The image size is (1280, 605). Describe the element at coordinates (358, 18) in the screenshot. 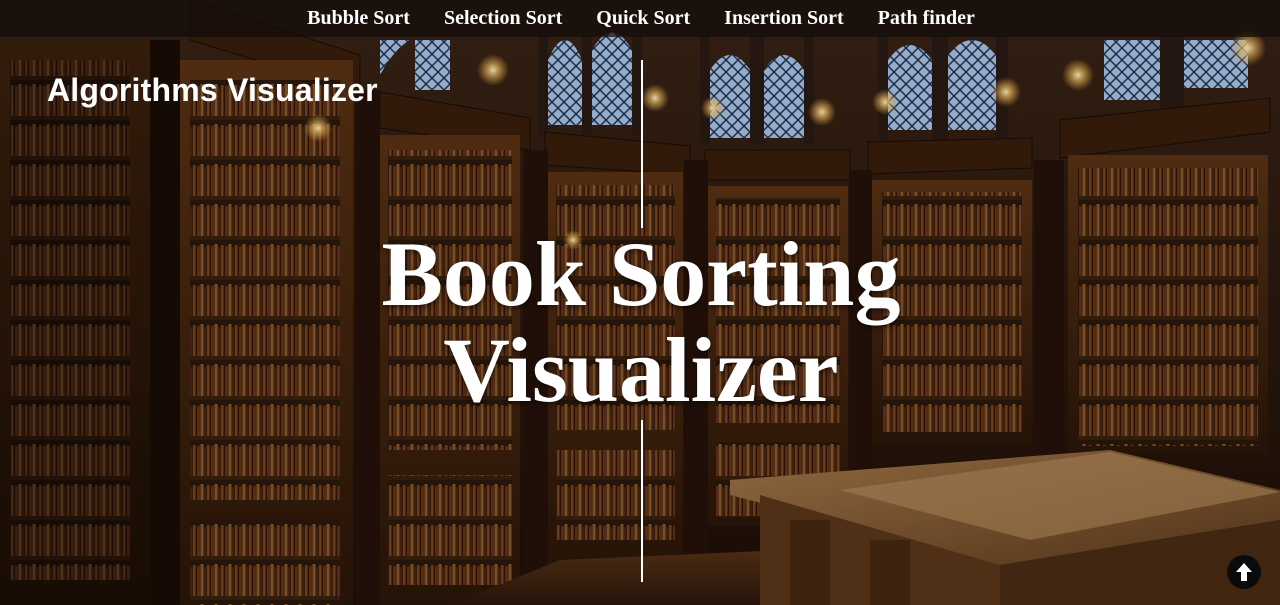

I see `nav-link-bubble-sort: Bubble Sort` at that location.